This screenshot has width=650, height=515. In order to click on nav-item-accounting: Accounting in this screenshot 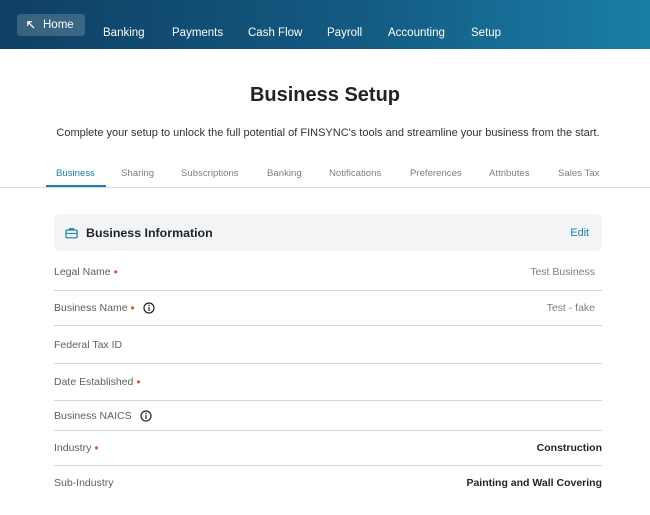, I will do `click(416, 33)`.